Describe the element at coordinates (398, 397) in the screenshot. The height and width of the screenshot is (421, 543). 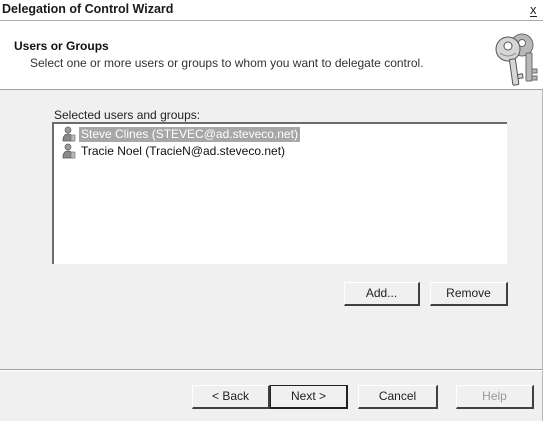
I see `cancel-button: Cancel` at that location.